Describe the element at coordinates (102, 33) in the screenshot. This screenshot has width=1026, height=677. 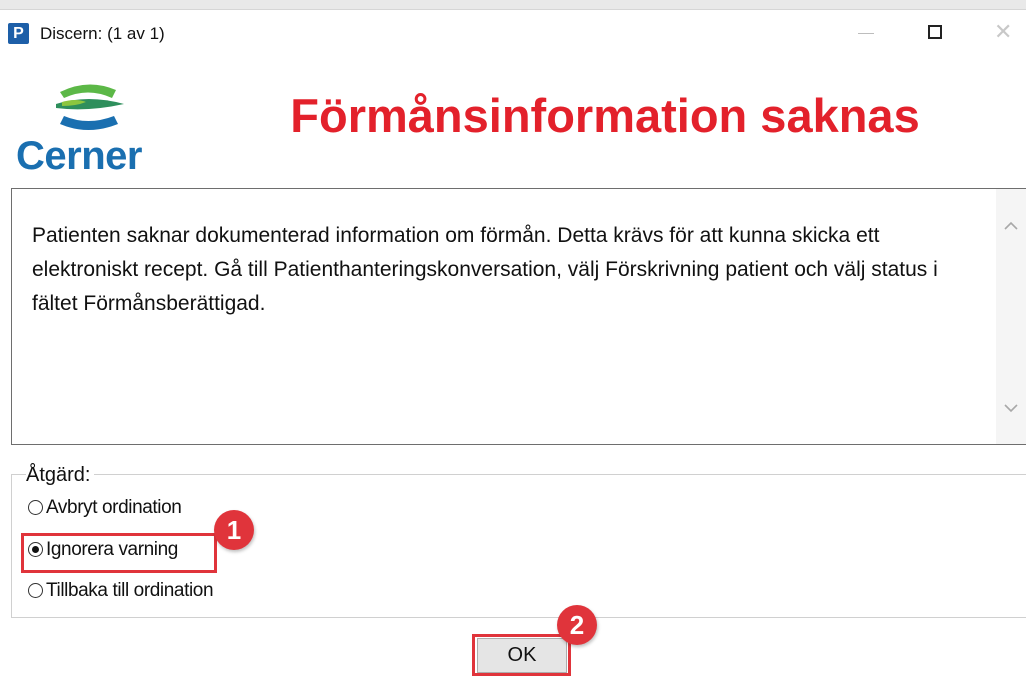
I see `window-title: Discern: (1 av 1)` at that location.